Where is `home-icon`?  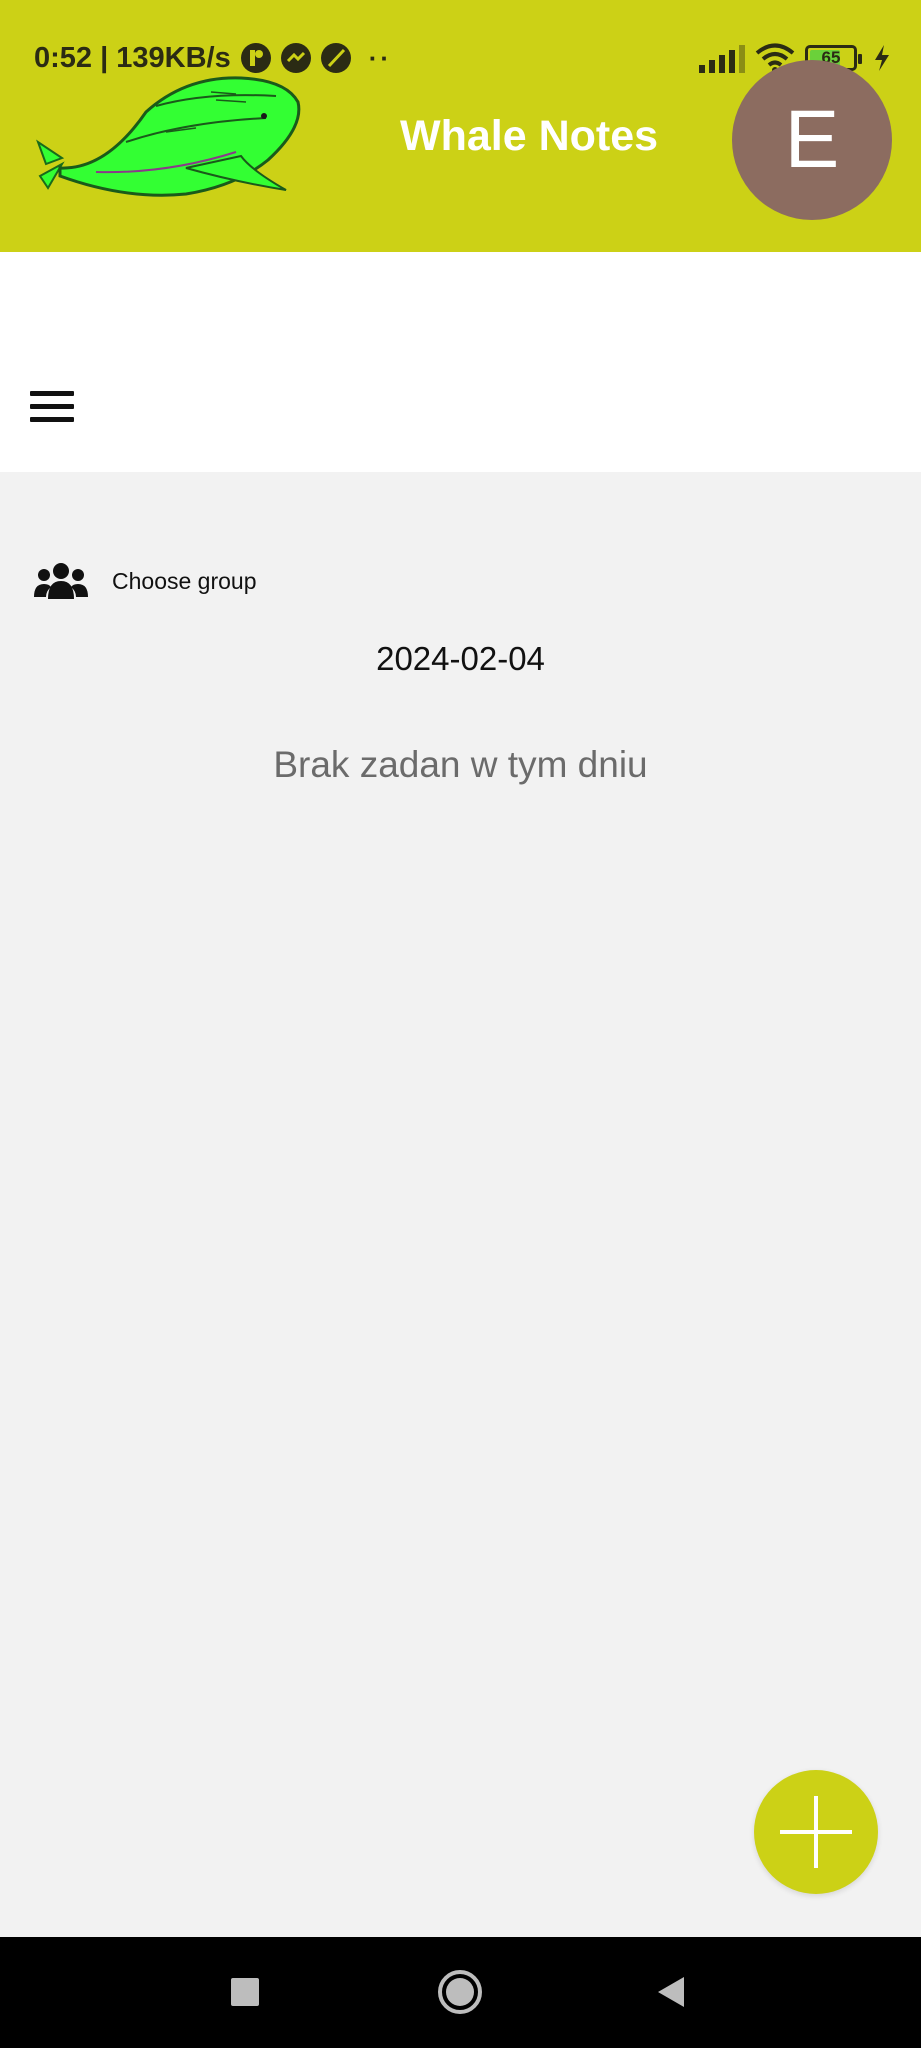
home-icon is located at coordinates (460, 1992).